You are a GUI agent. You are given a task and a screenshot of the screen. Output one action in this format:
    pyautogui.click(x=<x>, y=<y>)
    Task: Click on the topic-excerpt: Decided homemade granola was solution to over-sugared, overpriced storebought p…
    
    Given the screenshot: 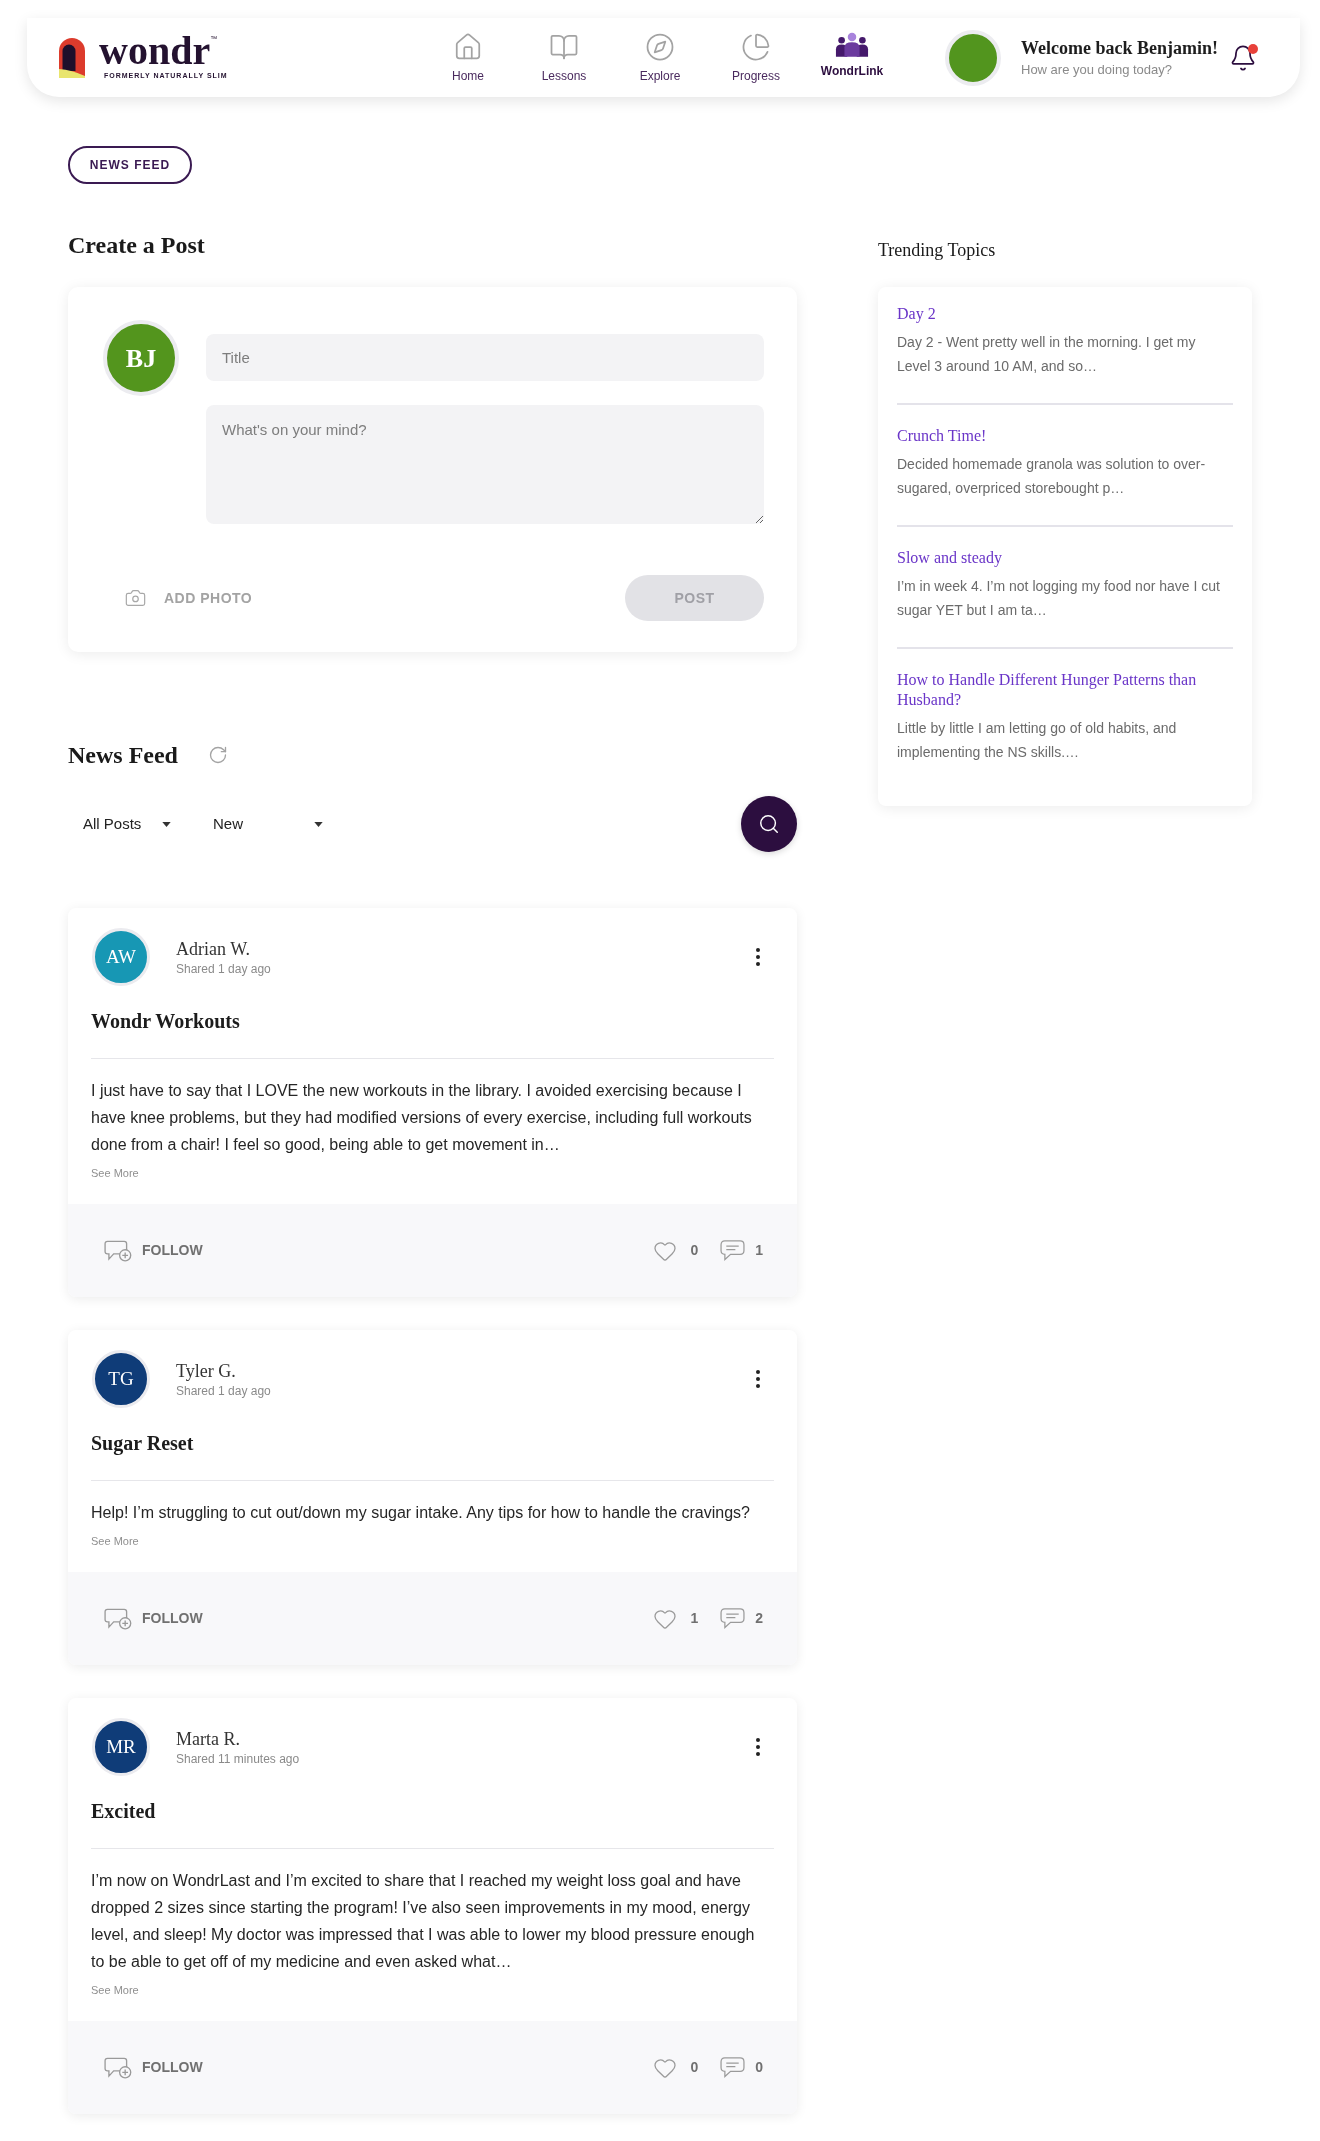 What is the action you would take?
    pyautogui.click(x=1052, y=476)
    